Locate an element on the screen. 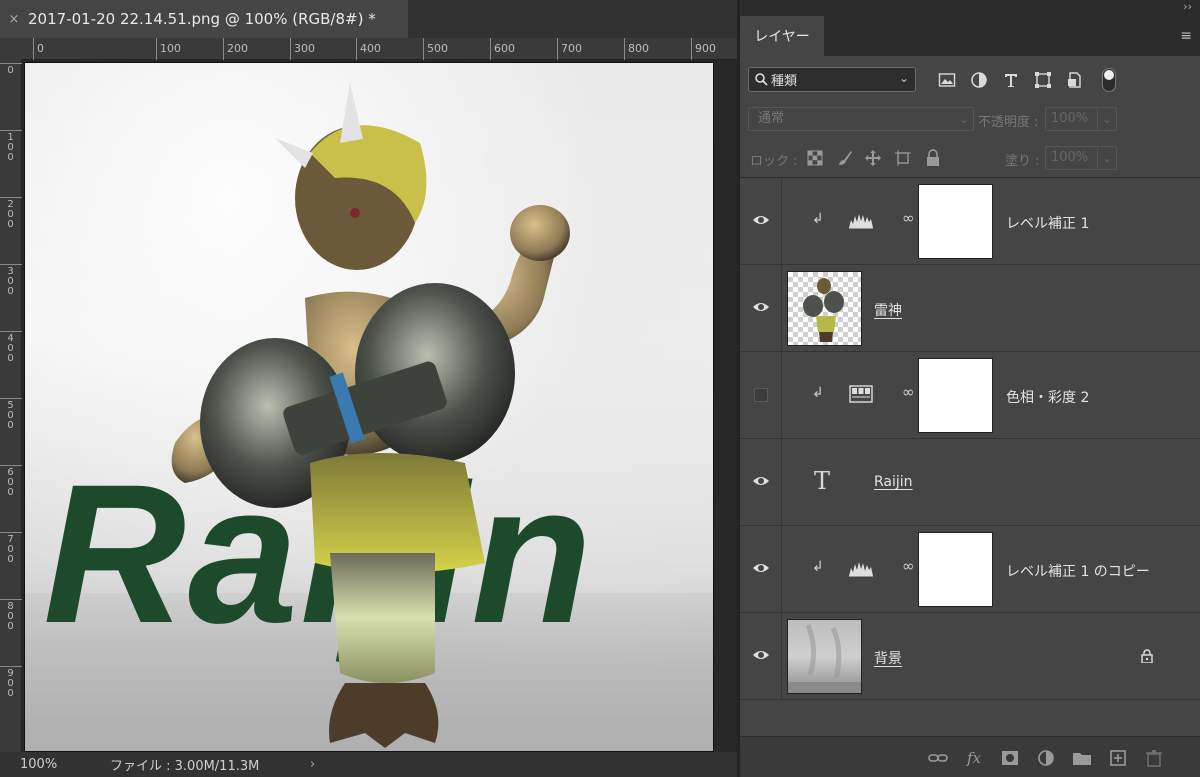 This screenshot has height=777, width=1200. layer-name: 雷神 is located at coordinates (888, 310).